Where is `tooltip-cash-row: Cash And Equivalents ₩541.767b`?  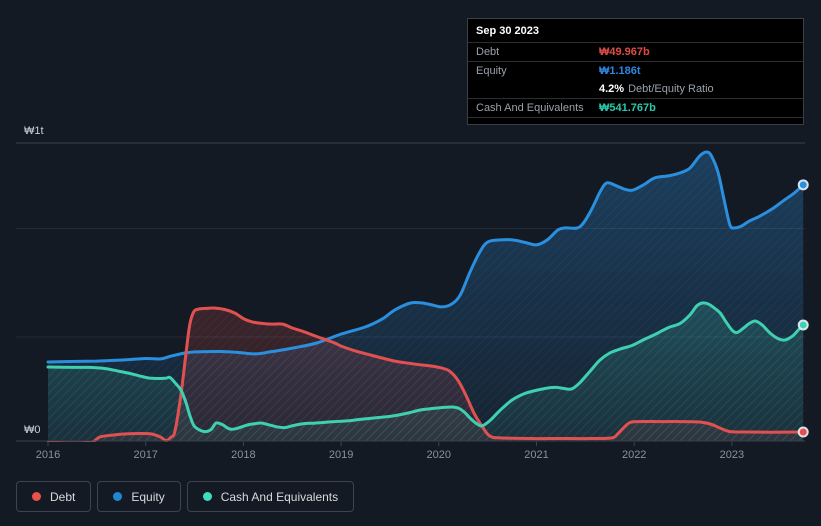
tooltip-cash-row: Cash And Equivalents ₩541.767b is located at coordinates (635, 108).